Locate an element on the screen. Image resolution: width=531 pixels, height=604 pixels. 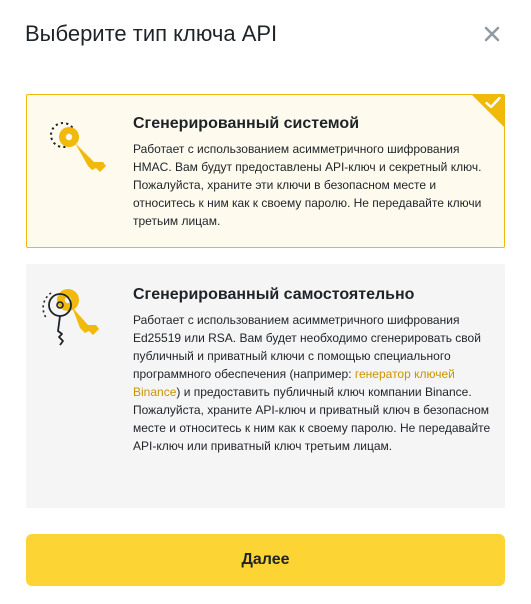
close-button is located at coordinates (492, 34).